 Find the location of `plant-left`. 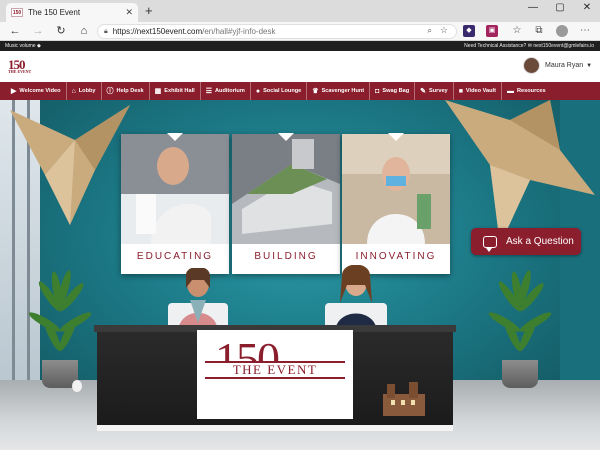

plant-left is located at coordinates (60, 327).